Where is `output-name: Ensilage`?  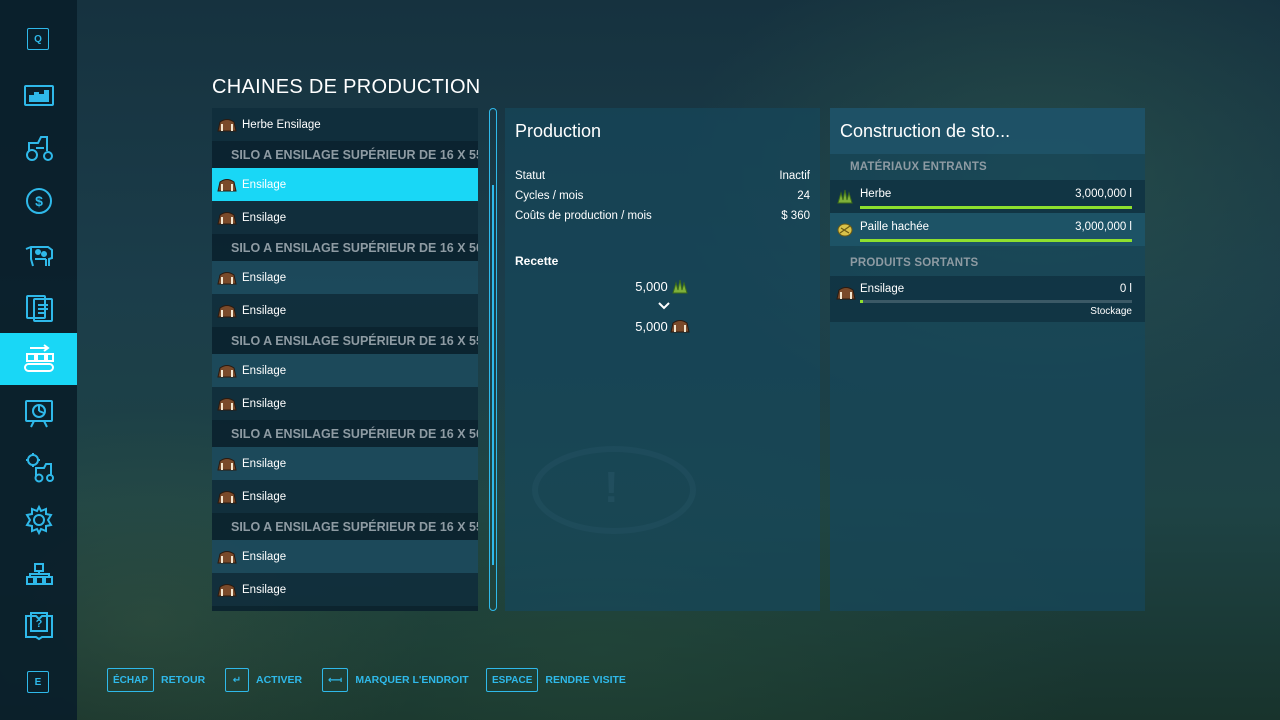
output-name: Ensilage is located at coordinates (882, 289).